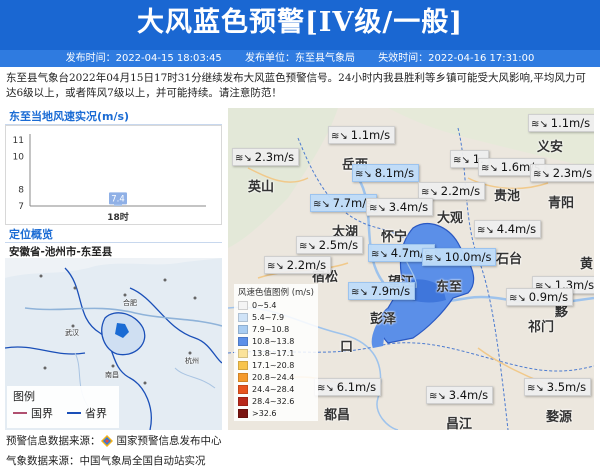  What do you see at coordinates (459, 257) in the screenshot?
I see `wind-station-label: ≋↘ 10.0m/s` at bounding box center [459, 257].